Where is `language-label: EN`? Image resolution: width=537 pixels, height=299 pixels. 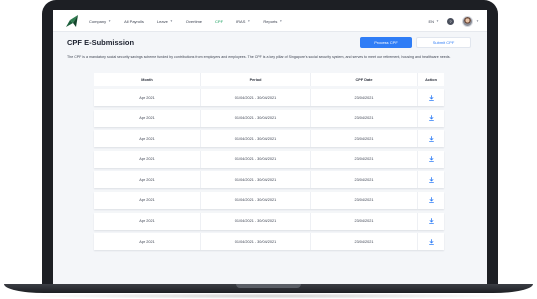
language-label: EN is located at coordinates (431, 21).